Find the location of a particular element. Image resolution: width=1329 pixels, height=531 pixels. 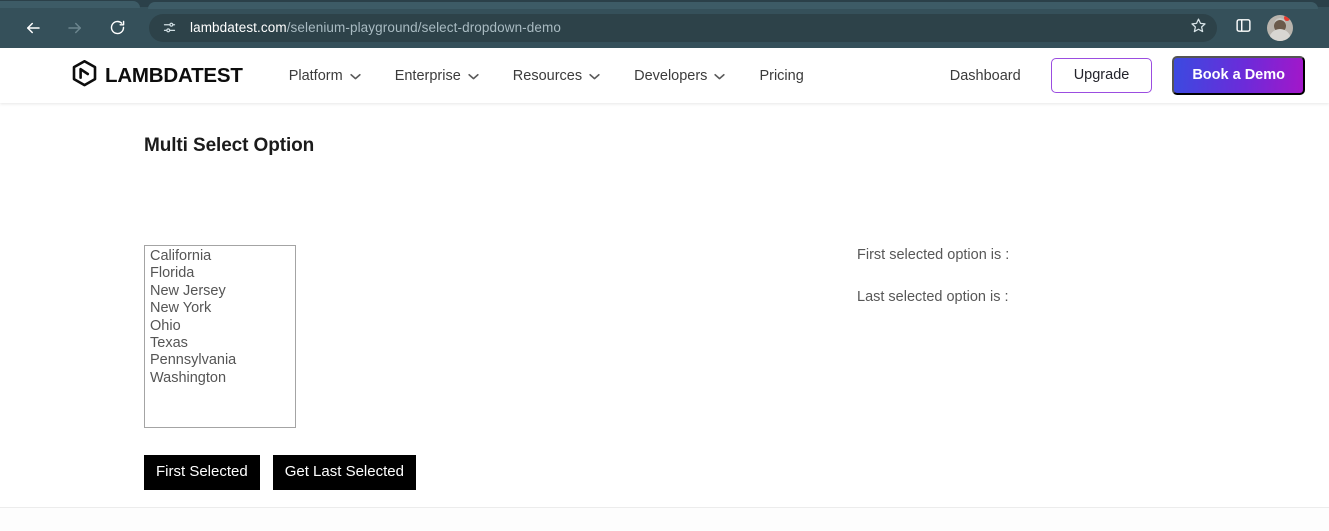

dashboard-link: Dashboard is located at coordinates (985, 76).